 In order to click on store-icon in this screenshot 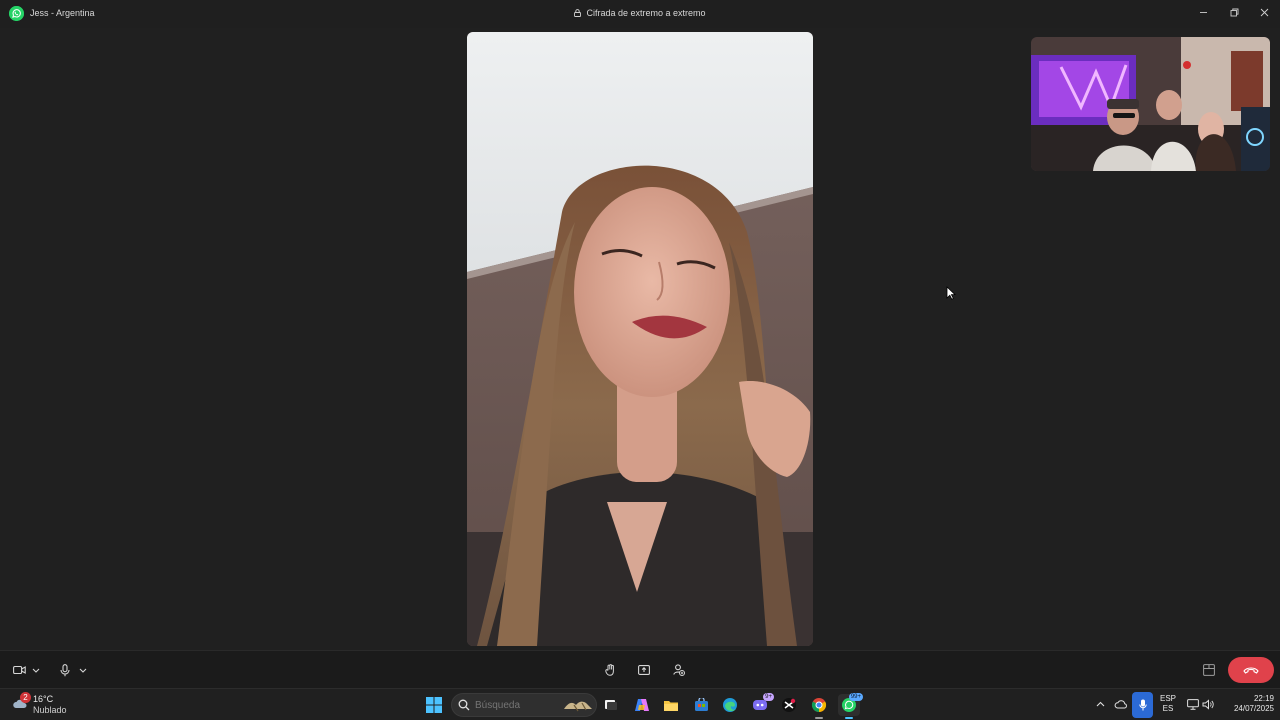, I will do `click(701, 704)`.